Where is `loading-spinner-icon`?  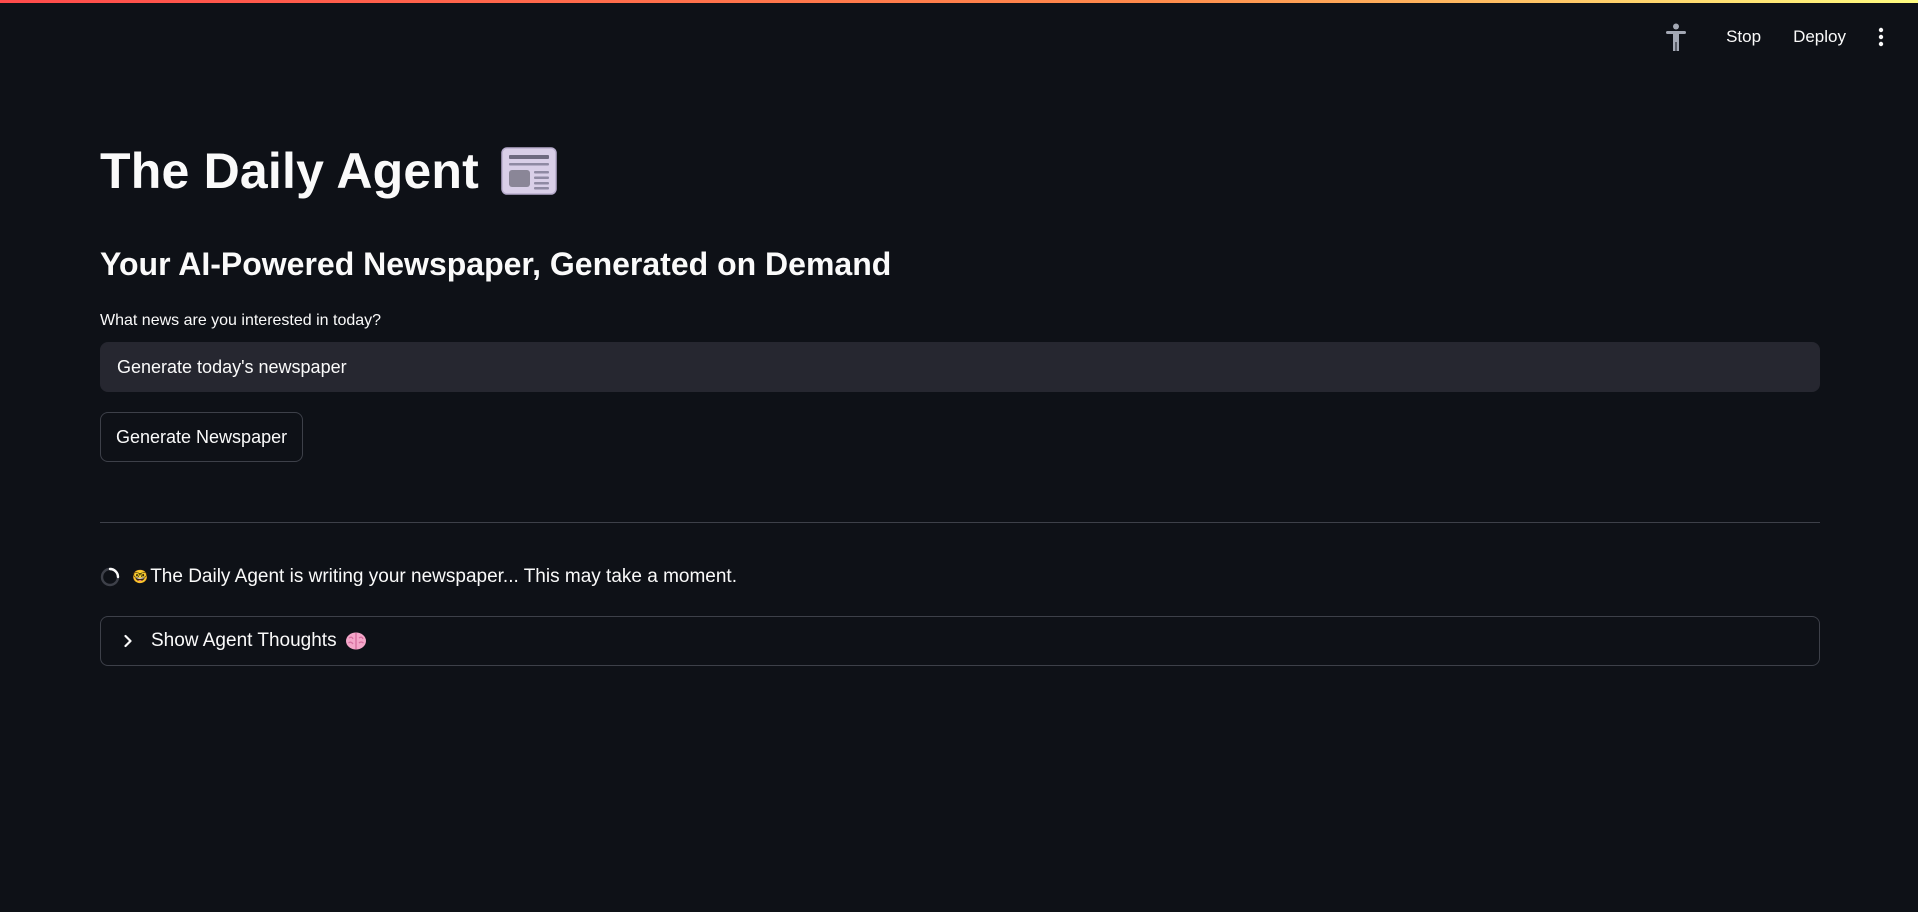
loading-spinner-icon is located at coordinates (110, 577).